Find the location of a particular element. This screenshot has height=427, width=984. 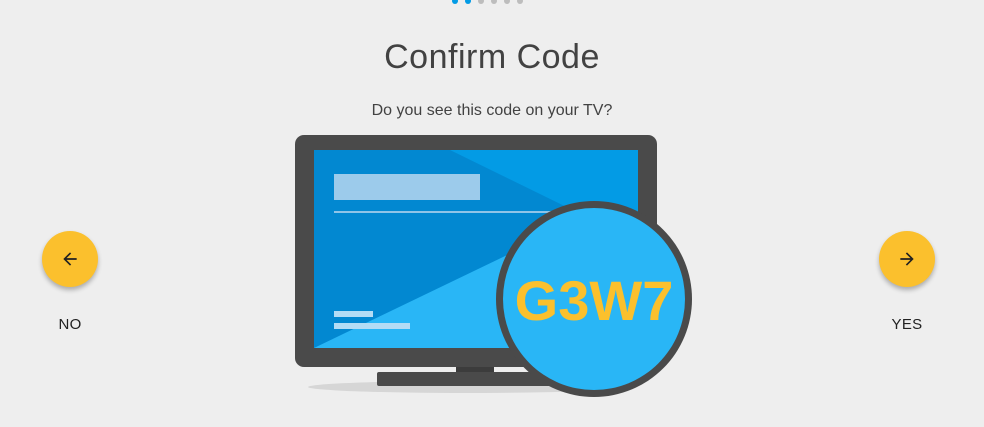

no-button-label: NO is located at coordinates (70, 324).